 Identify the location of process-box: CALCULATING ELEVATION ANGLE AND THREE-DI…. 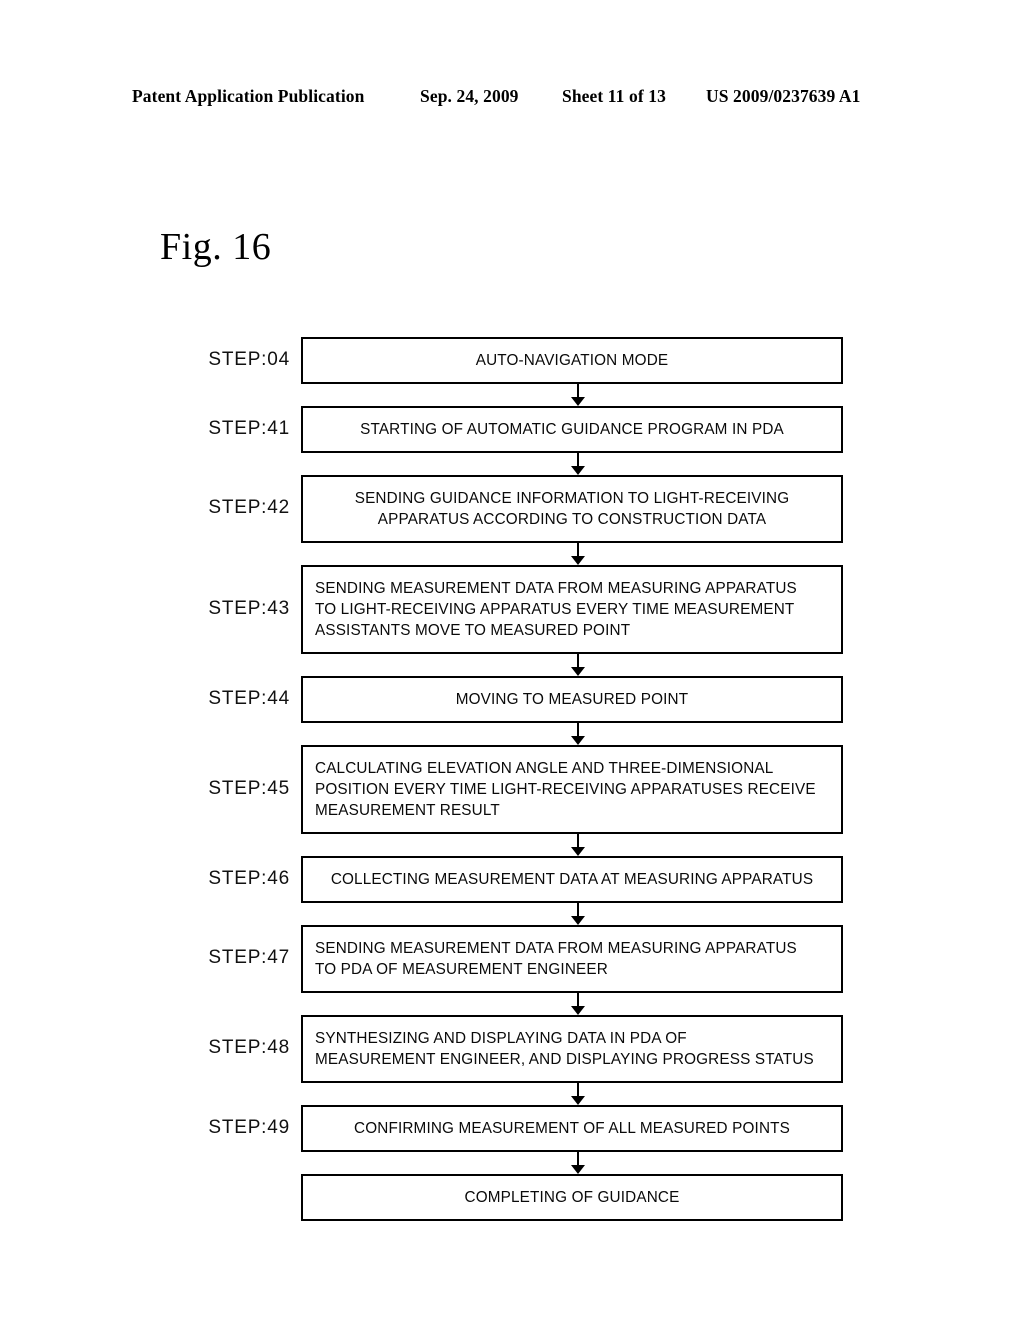
(572, 789).